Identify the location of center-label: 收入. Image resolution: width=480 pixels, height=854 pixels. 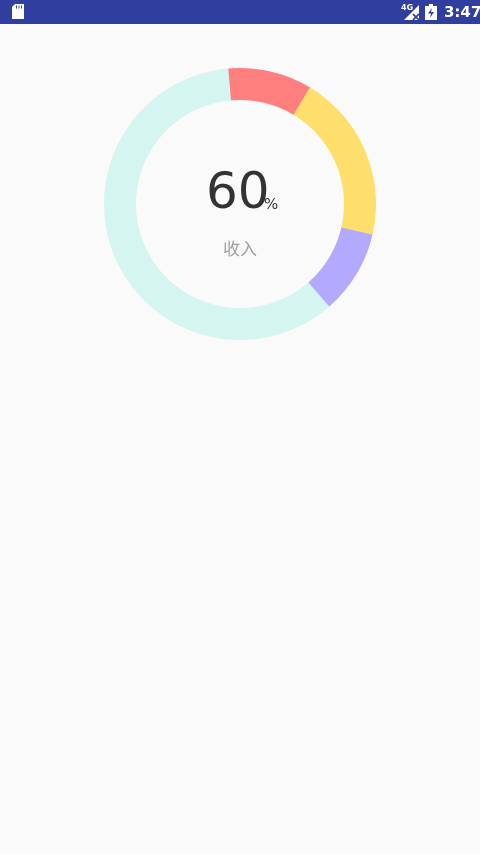
(240, 250).